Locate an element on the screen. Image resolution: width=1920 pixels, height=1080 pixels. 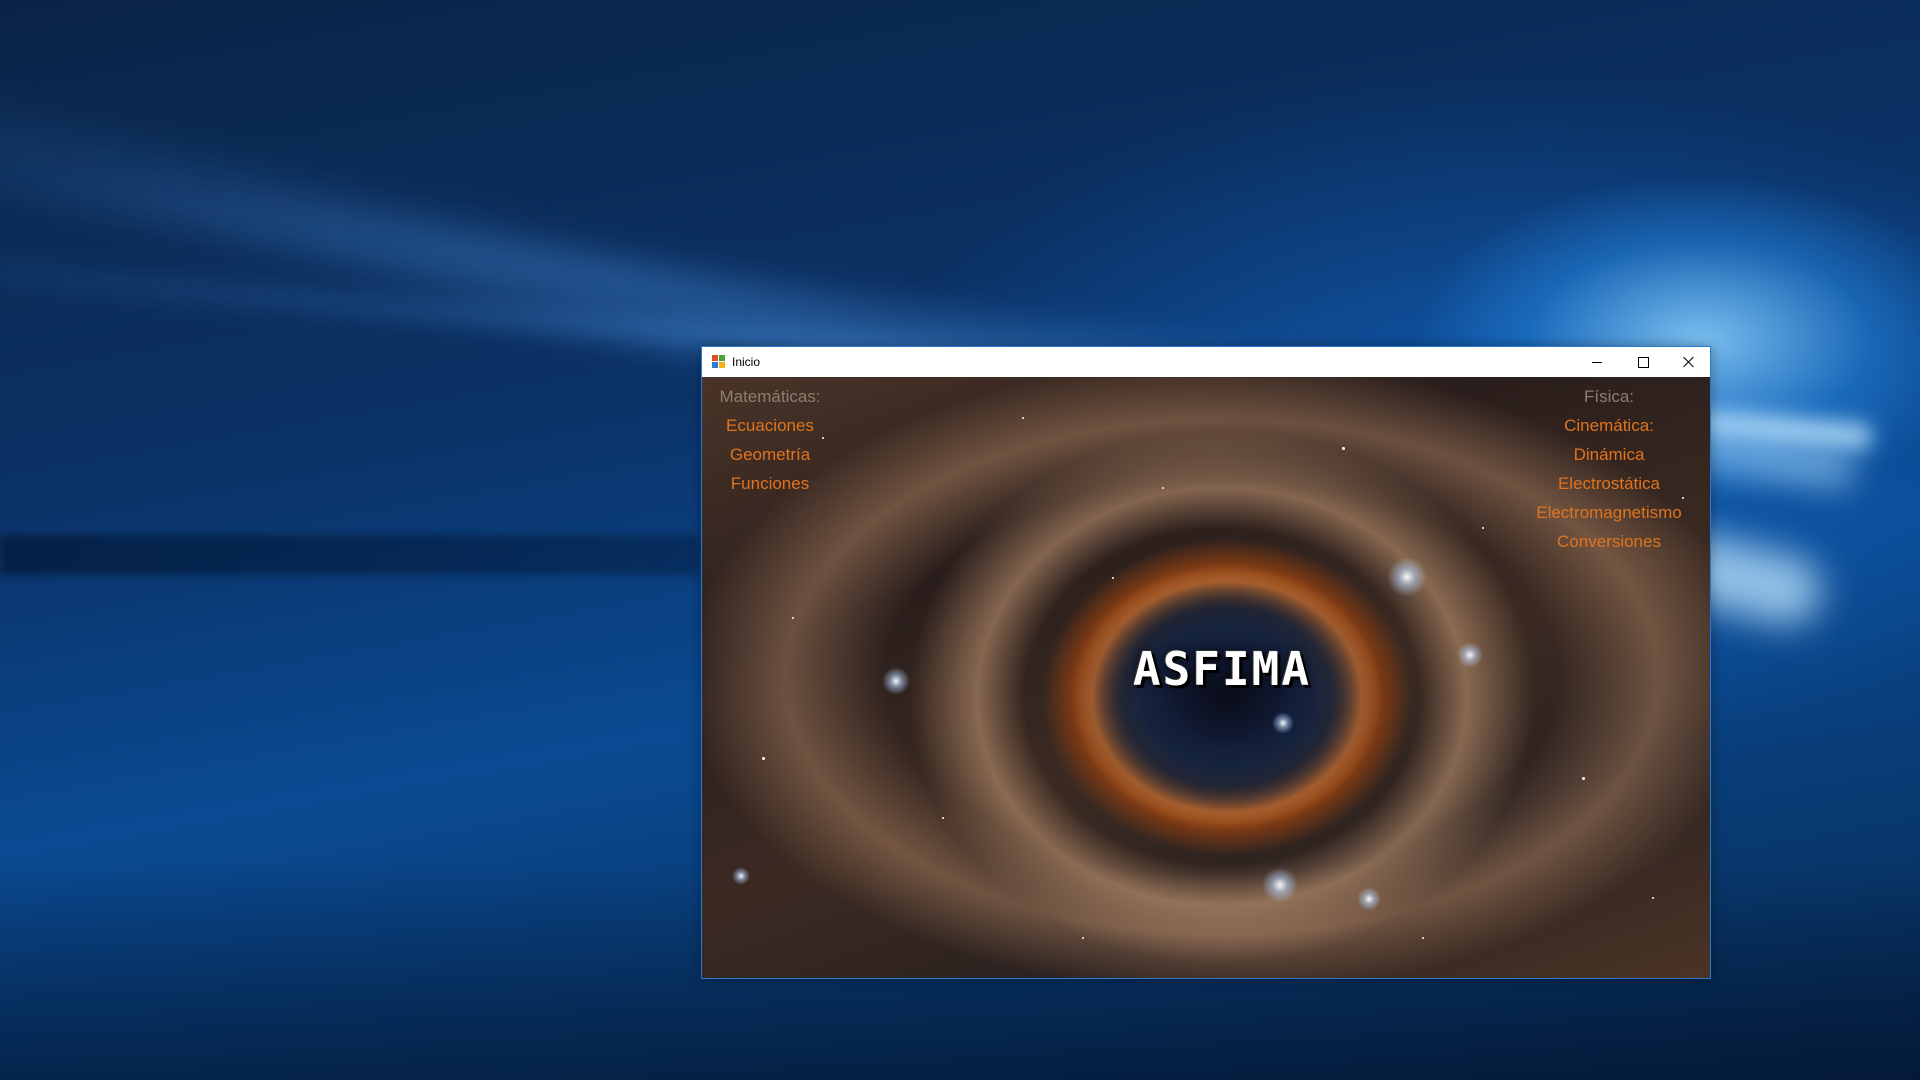
title-bar: Inicio is located at coordinates (1206, 362).